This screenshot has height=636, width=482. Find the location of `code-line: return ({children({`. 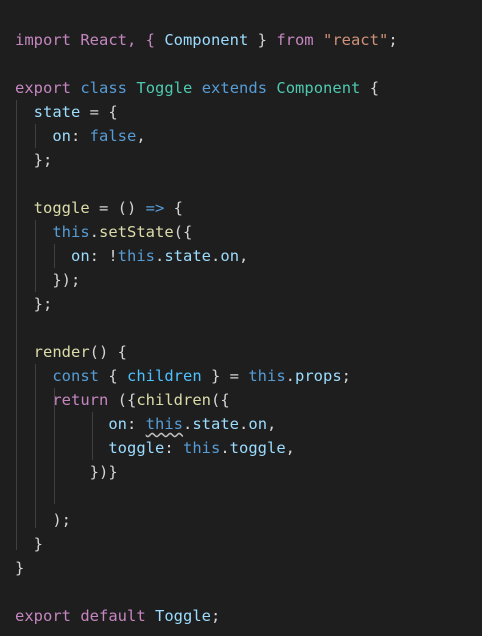

code-line: return ({children({ is located at coordinates (206, 400).